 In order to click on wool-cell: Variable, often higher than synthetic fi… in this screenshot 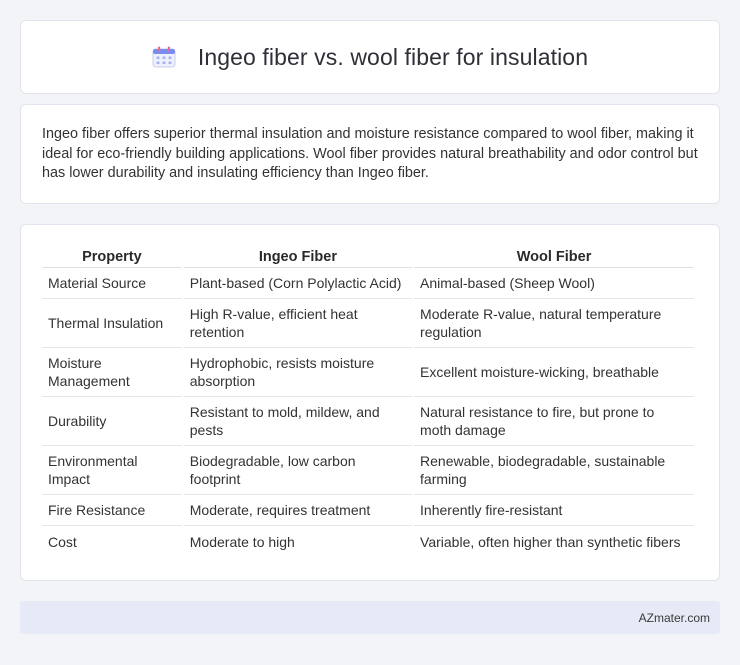, I will do `click(550, 541)`.